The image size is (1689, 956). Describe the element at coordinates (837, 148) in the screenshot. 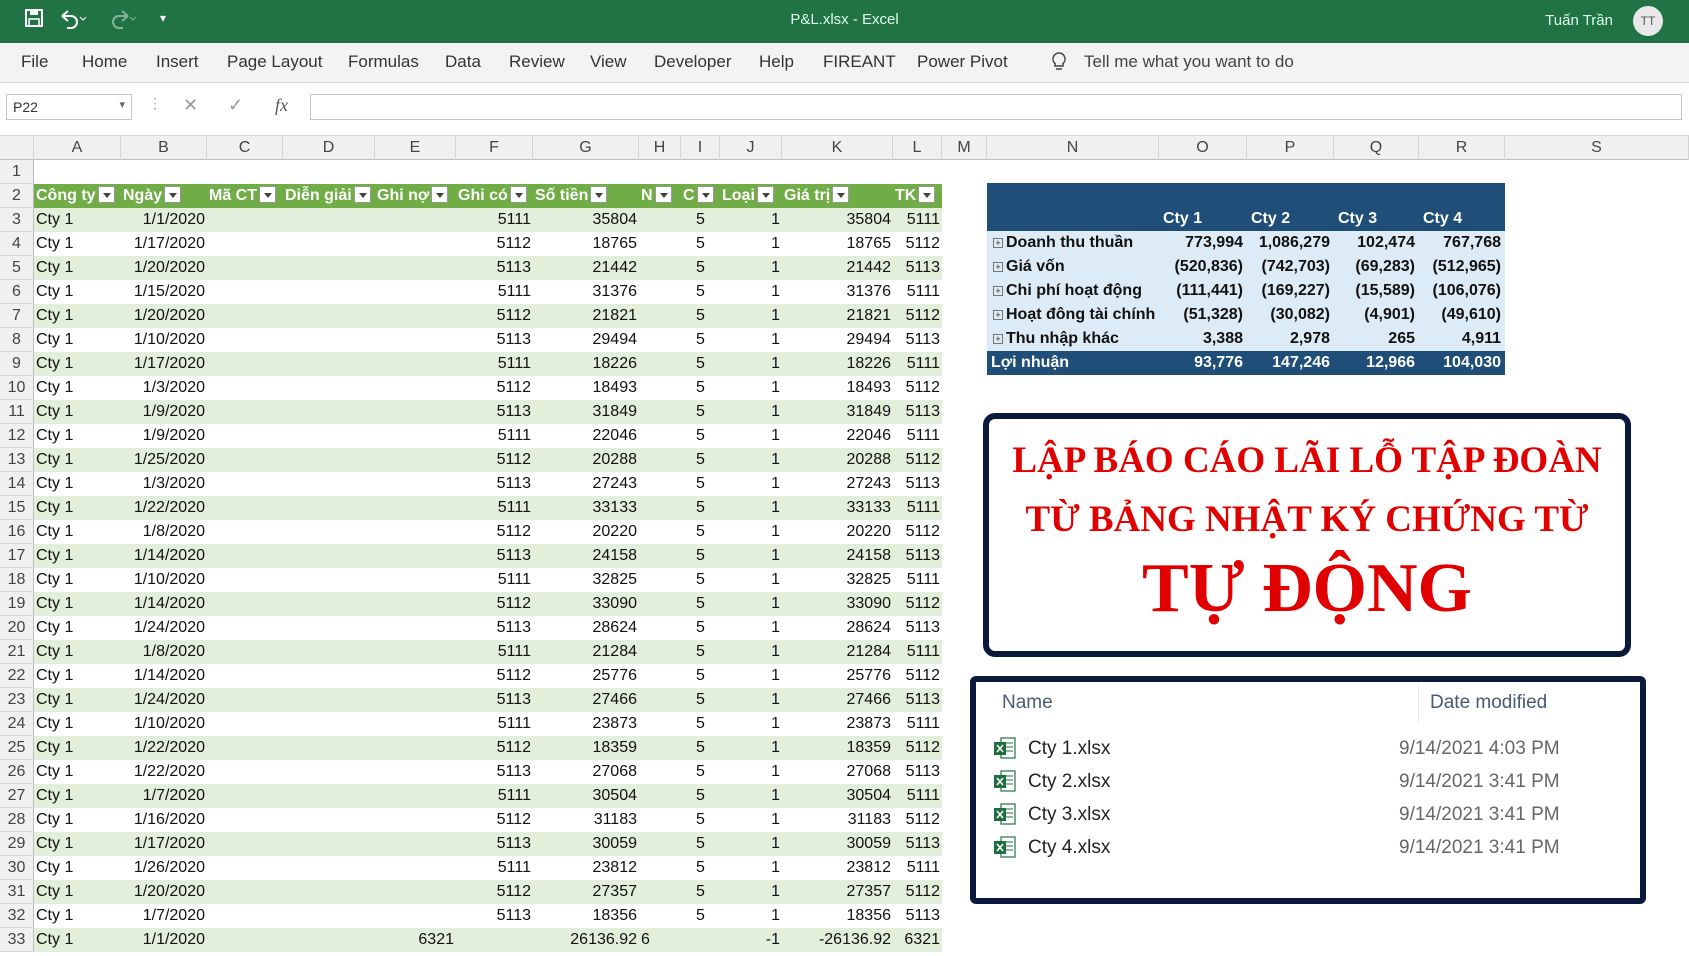

I see `column-header: K` at that location.